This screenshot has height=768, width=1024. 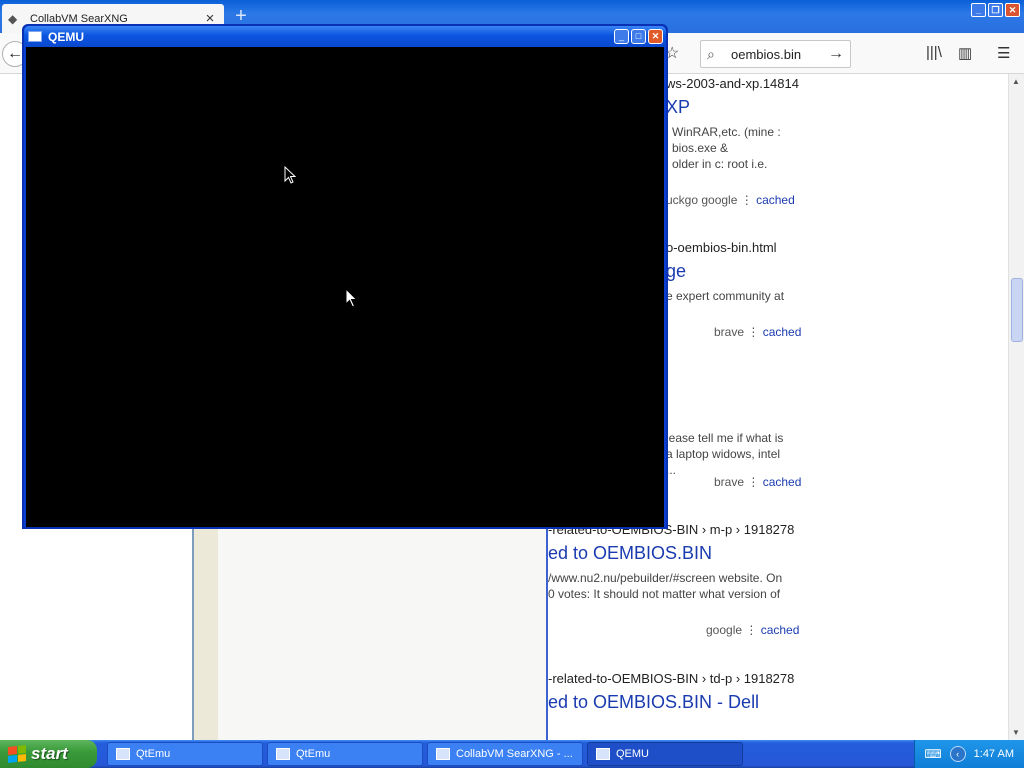 I want to click on keyboard-icon: ⌨, so click(x=932, y=754).